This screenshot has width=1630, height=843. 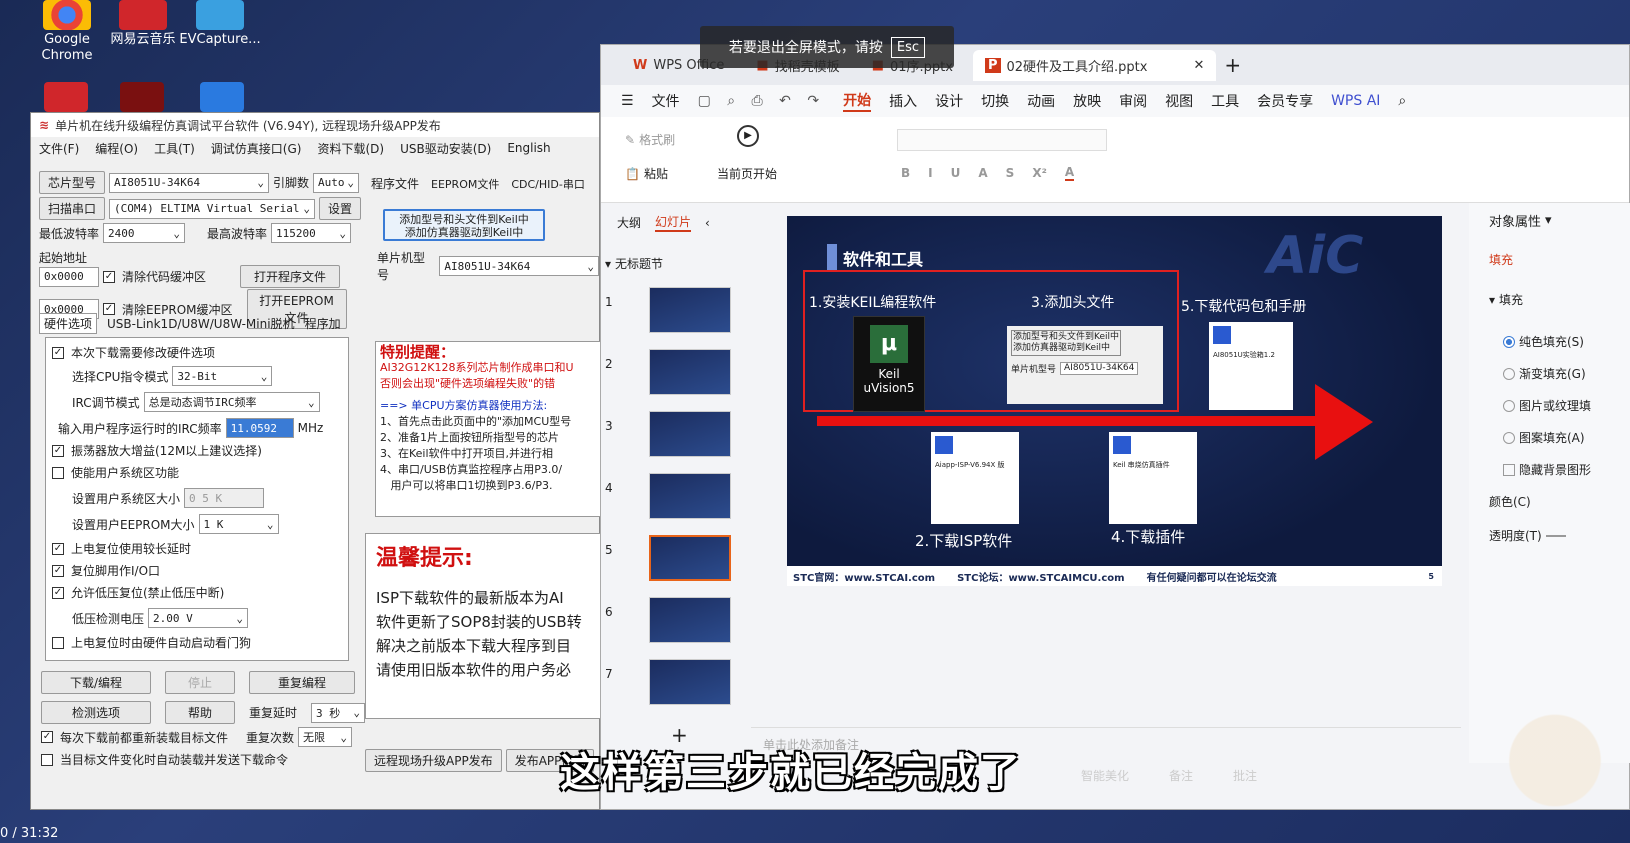 What do you see at coordinates (96, 712) in the screenshot?
I see `check-options-button: 检测选项` at bounding box center [96, 712].